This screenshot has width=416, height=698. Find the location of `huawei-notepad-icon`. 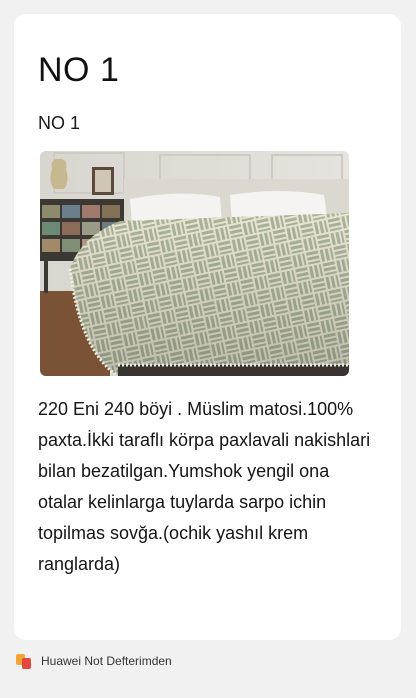

huawei-notepad-icon is located at coordinates (23, 661).